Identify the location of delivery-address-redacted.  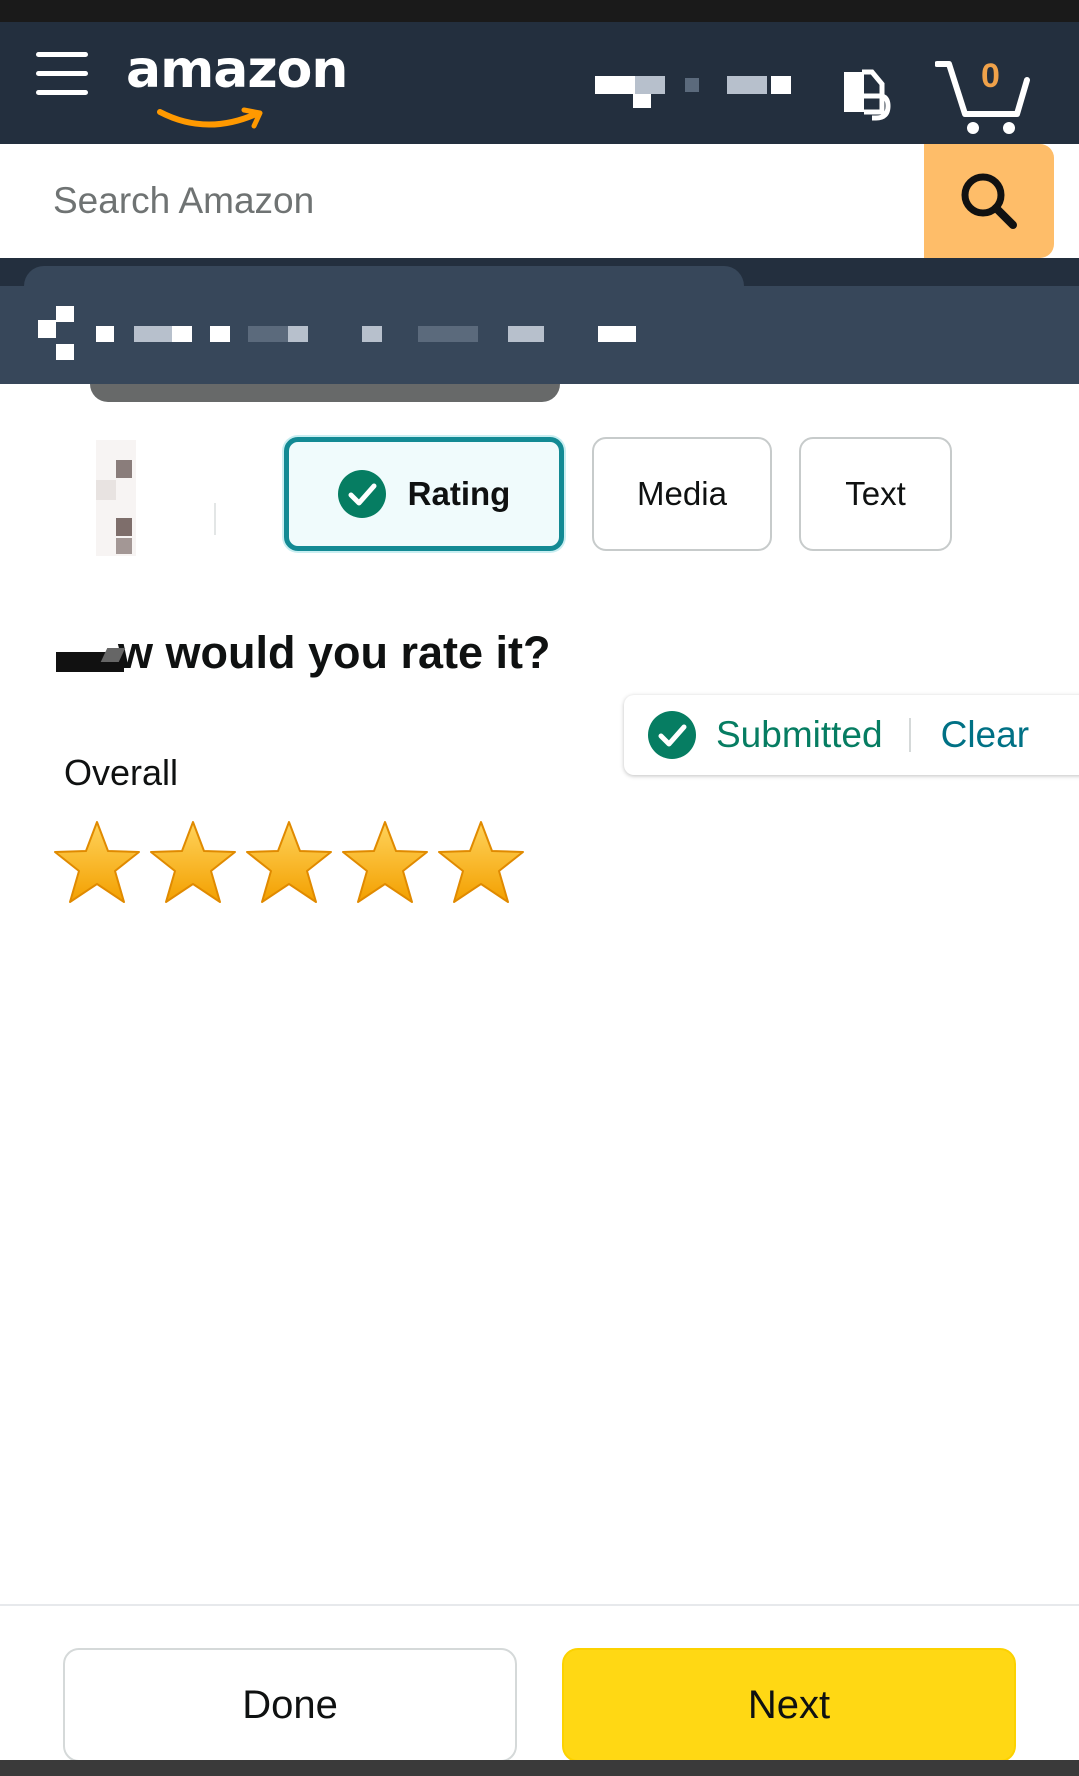
(358, 336).